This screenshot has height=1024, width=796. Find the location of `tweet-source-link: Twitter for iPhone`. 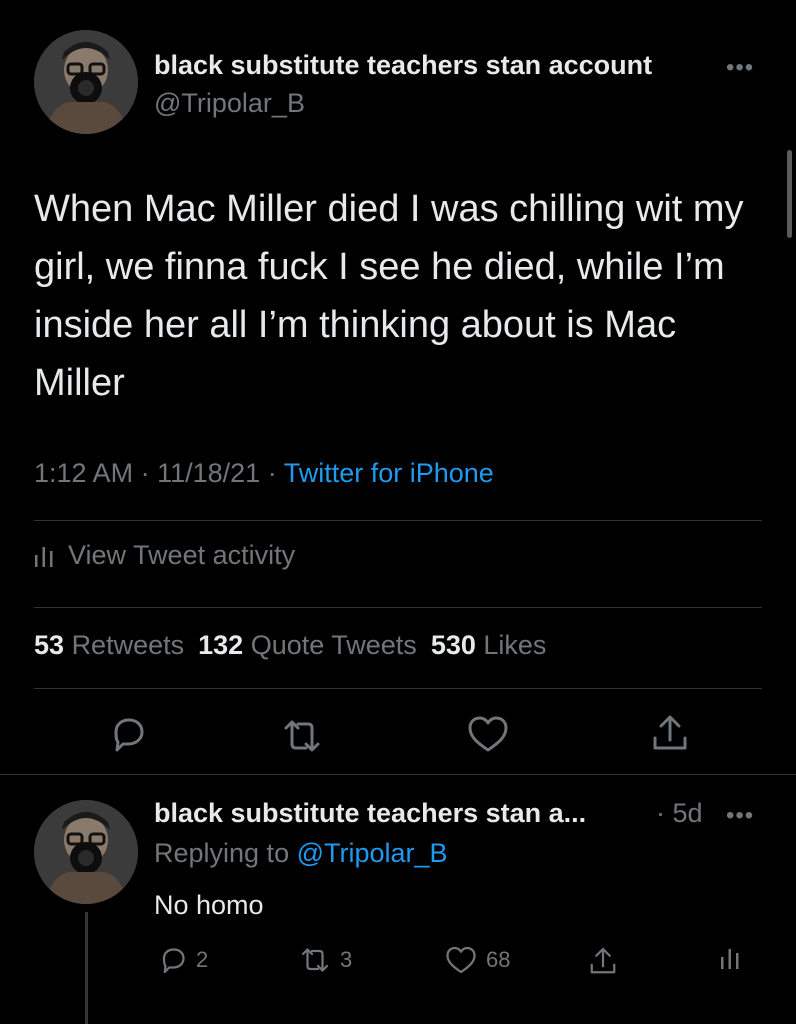

tweet-source-link: Twitter for iPhone is located at coordinates (389, 473).